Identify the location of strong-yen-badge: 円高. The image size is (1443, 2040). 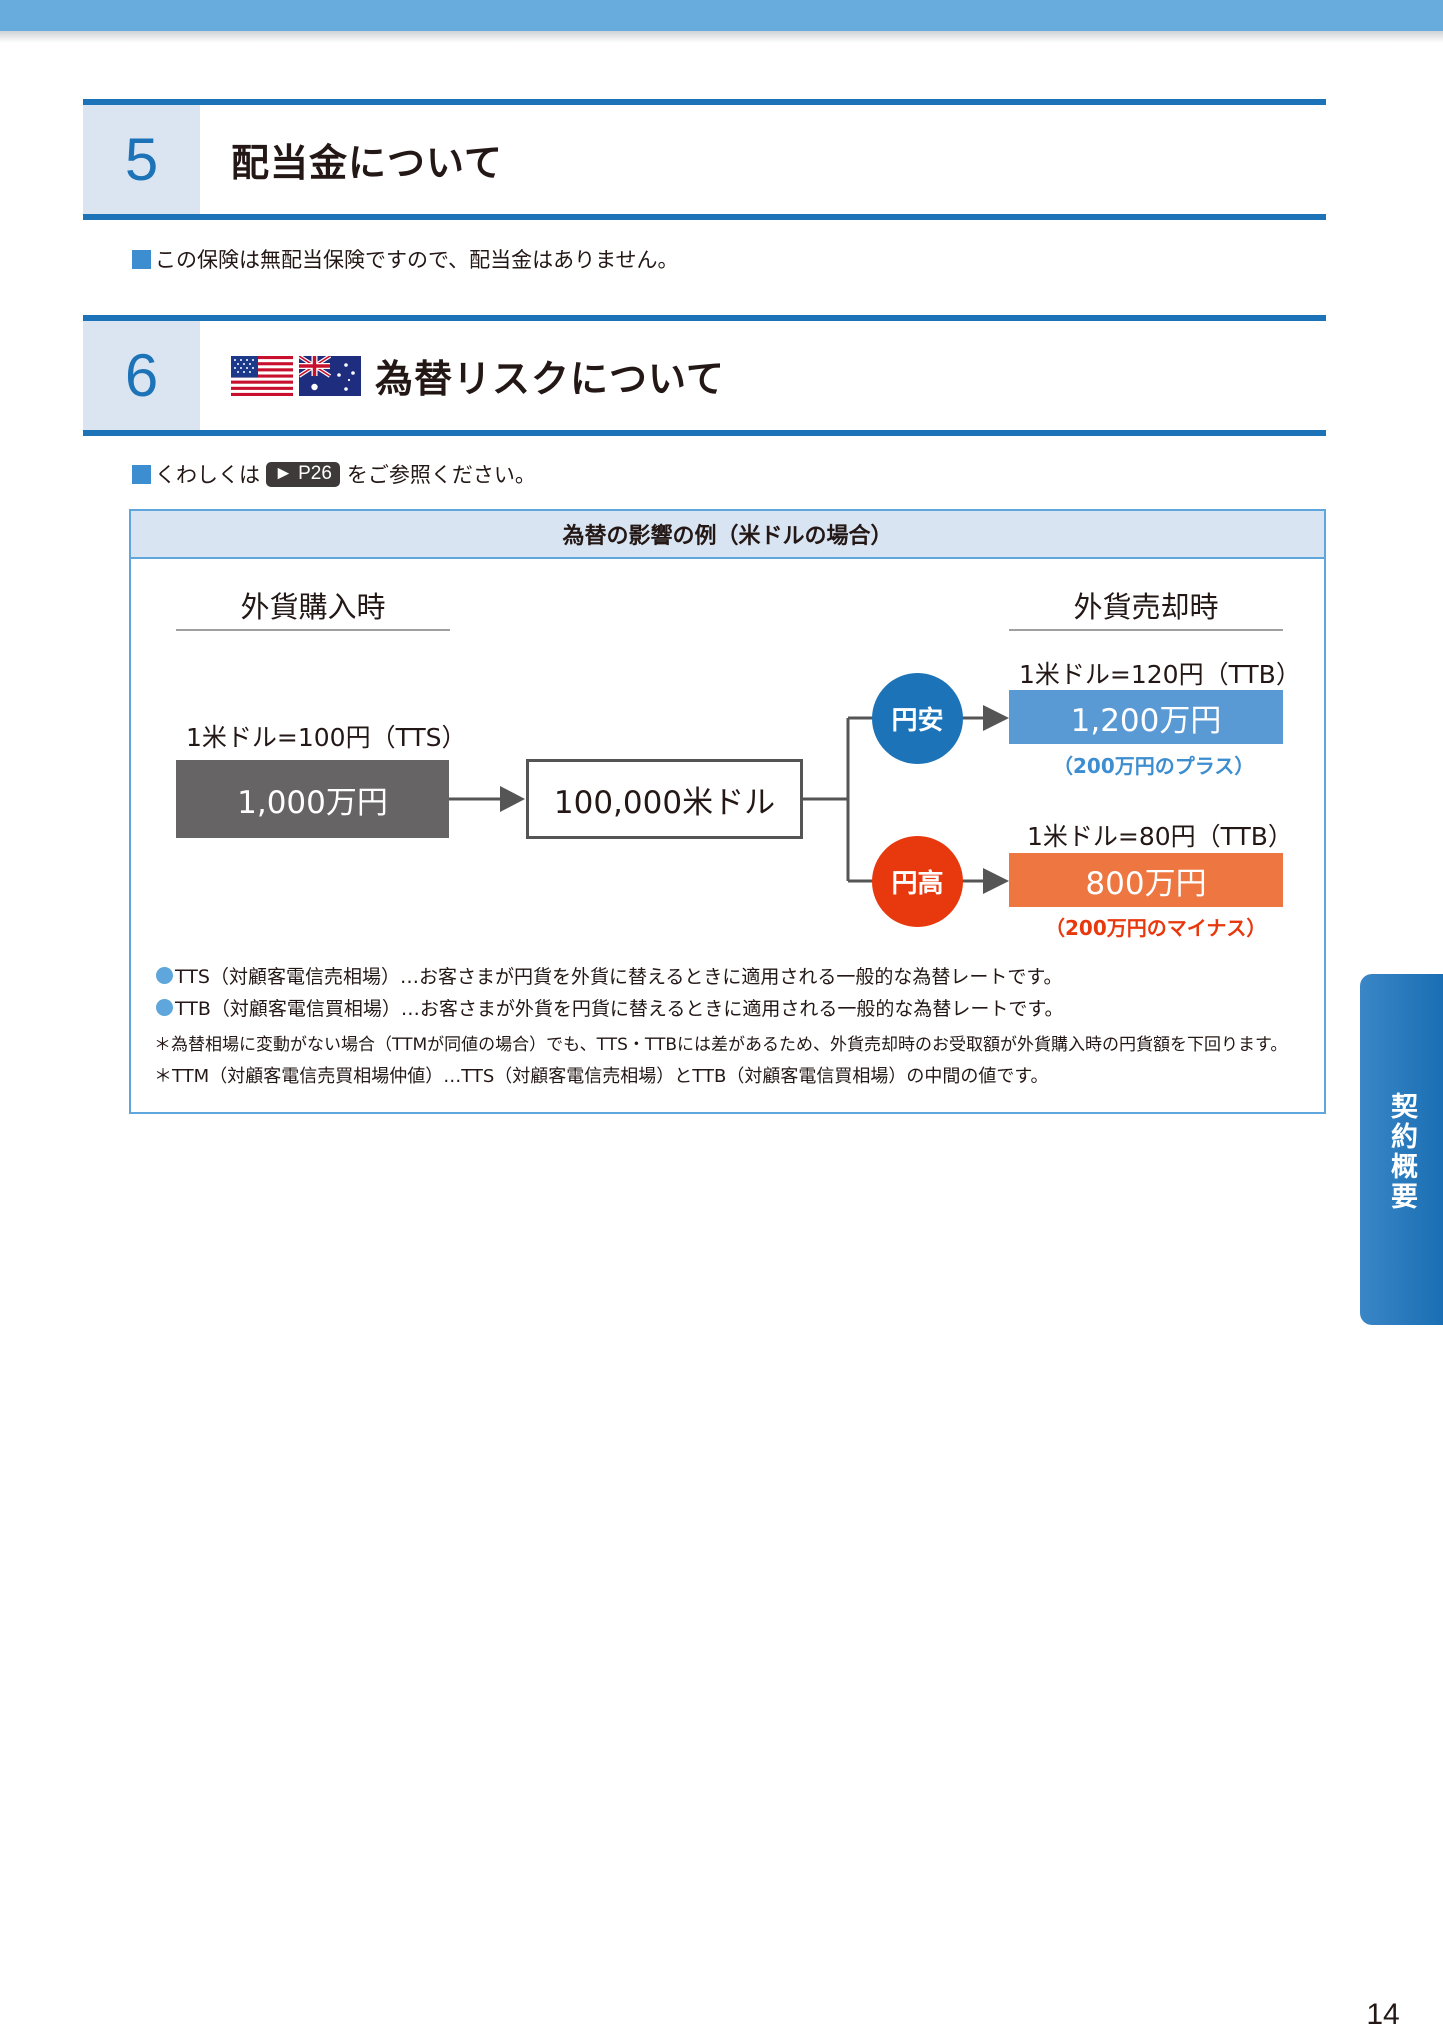
(917, 881).